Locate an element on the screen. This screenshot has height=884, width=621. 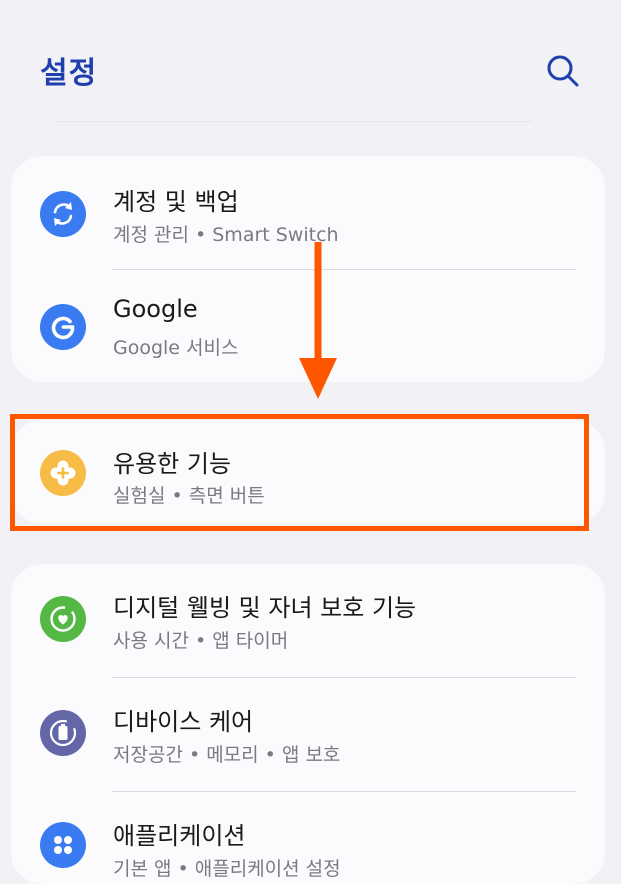
puzzle-plus-icon is located at coordinates (63, 473).